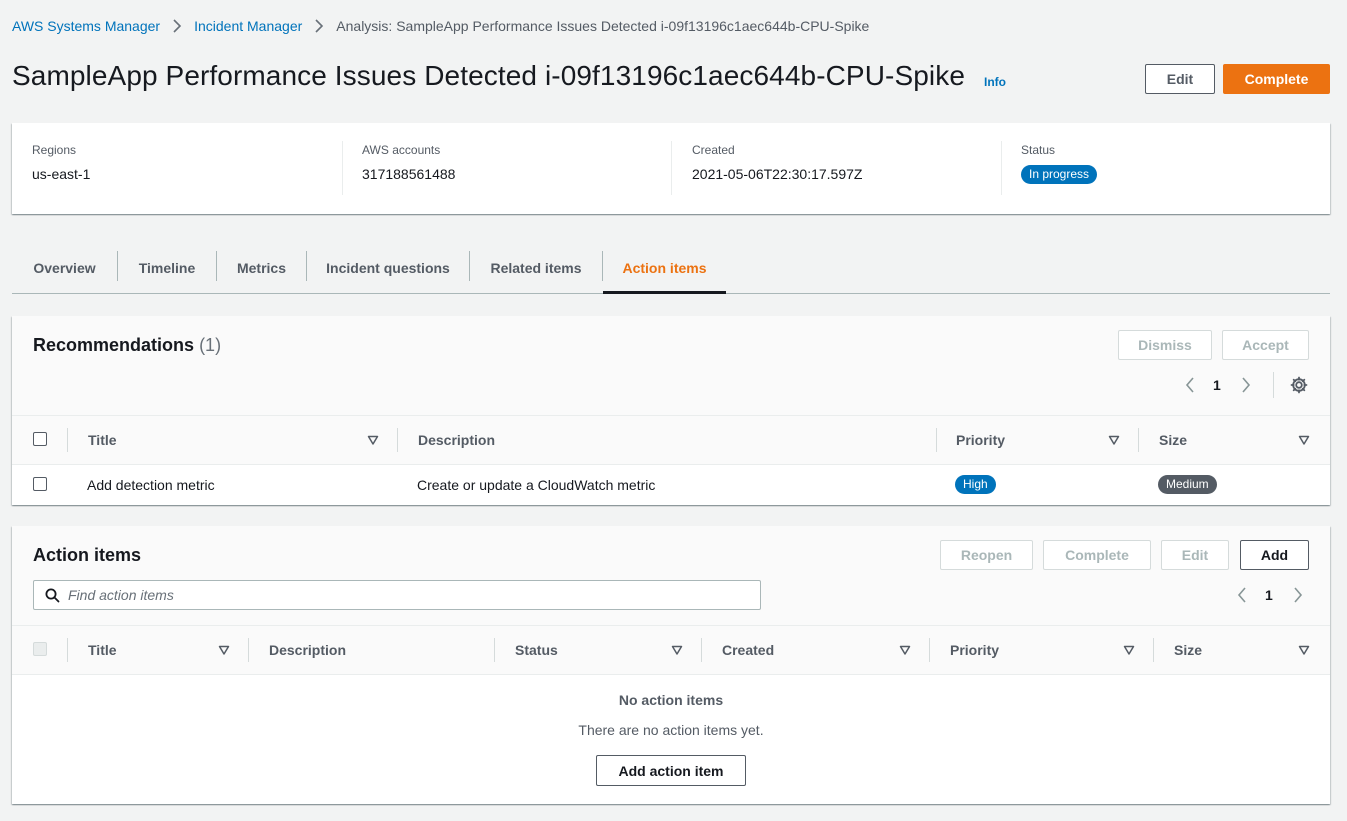 The width and height of the screenshot is (1347, 821). I want to click on created-value: 2021-05-06T22:30:17.597Z, so click(777, 174).